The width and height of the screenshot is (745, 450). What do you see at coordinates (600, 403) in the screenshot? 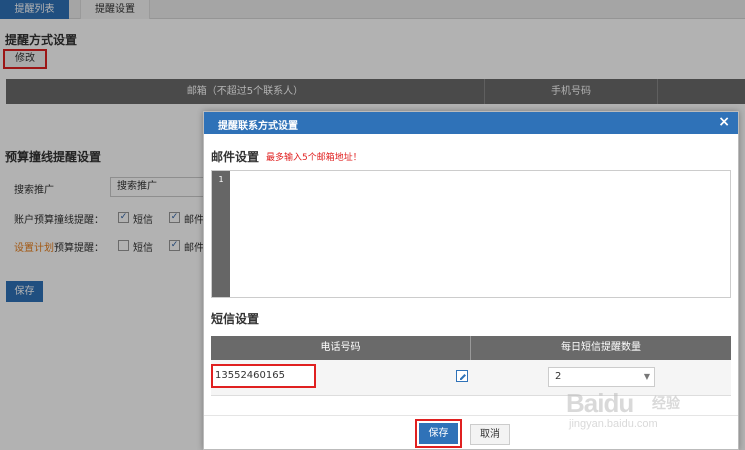
I see `watermark-logo: Baidu` at bounding box center [600, 403].